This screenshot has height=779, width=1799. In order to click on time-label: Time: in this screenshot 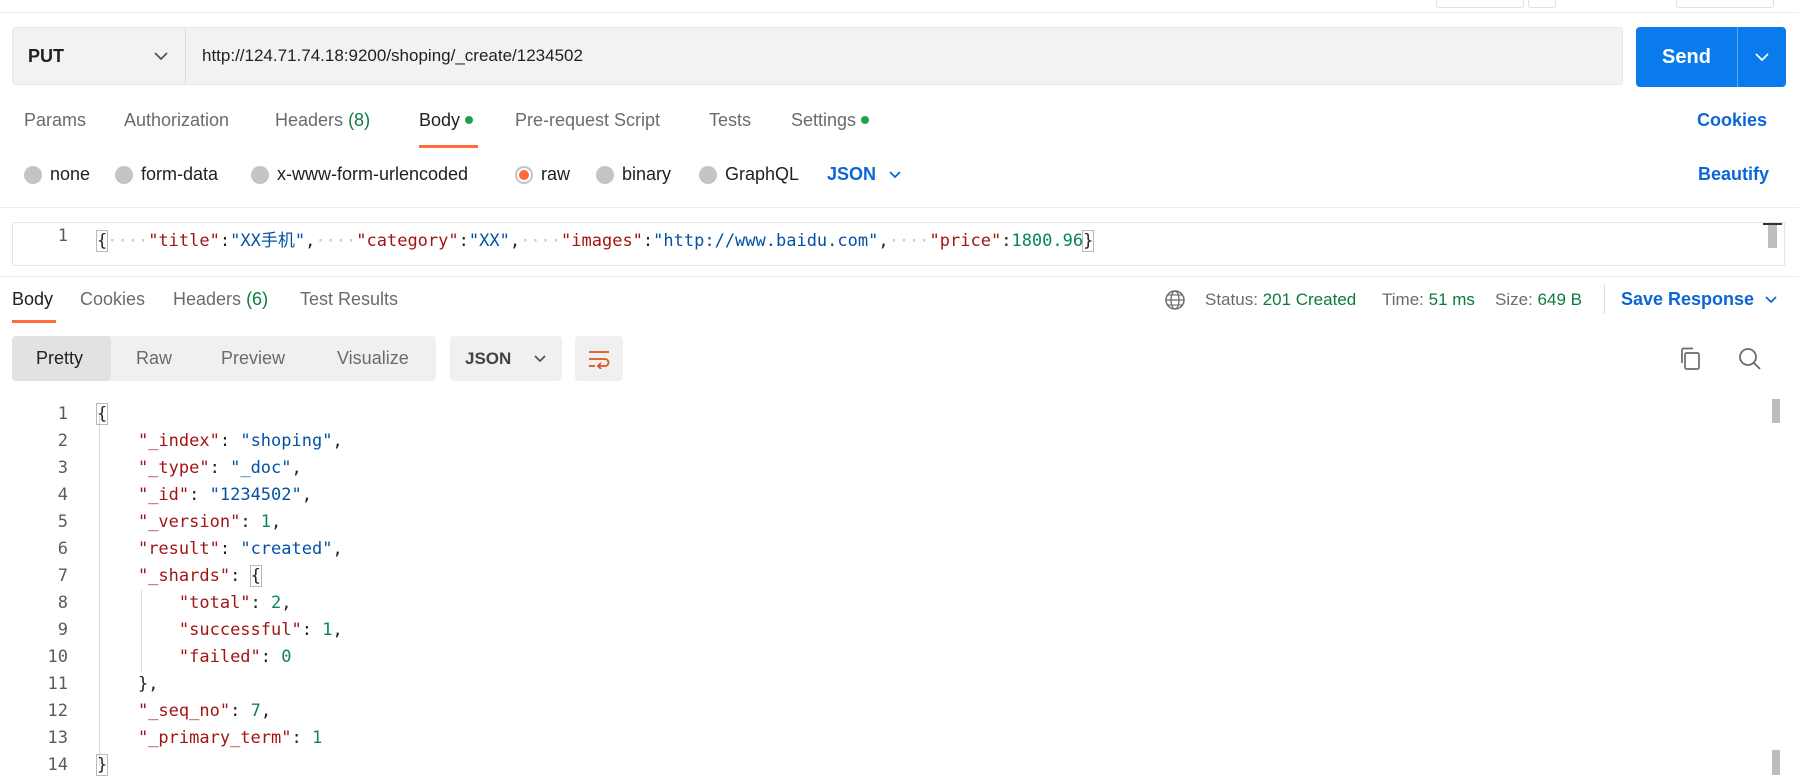, I will do `click(1403, 299)`.